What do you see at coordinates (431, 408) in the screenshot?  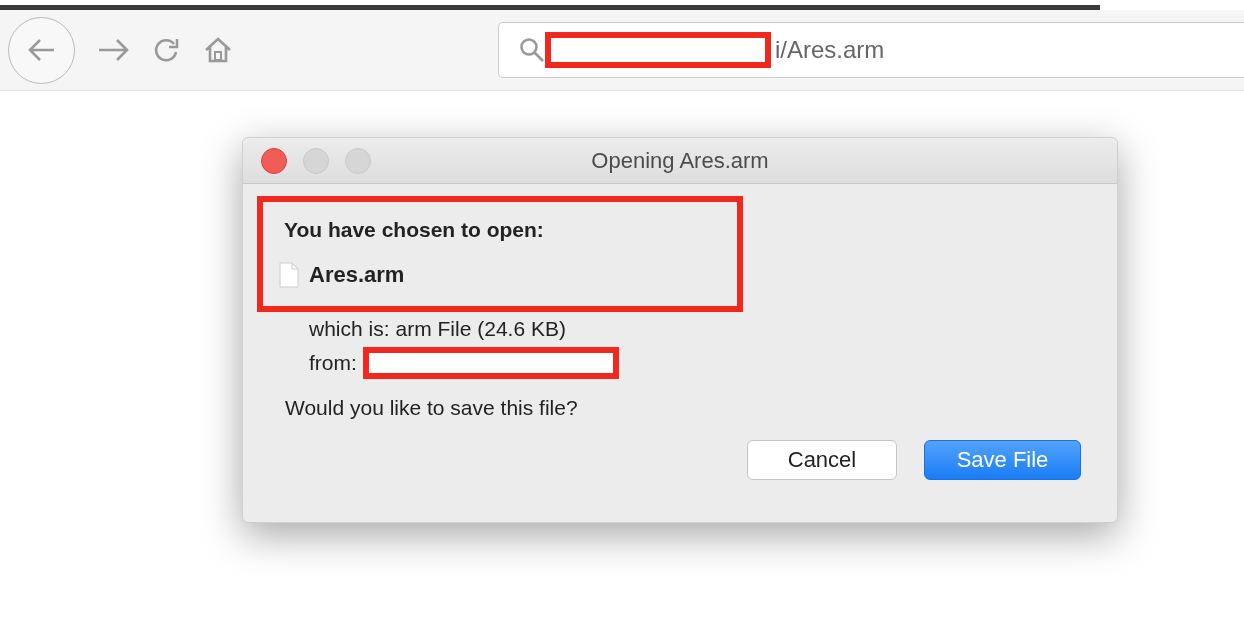 I see `save-question: Would you like to save this file?` at bounding box center [431, 408].